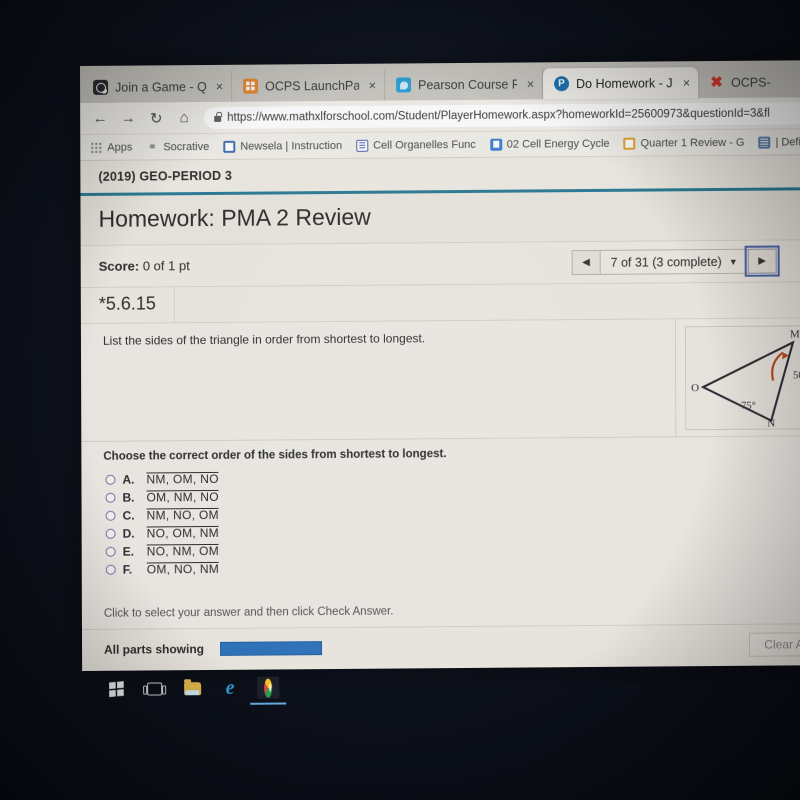 This screenshot has height=800, width=800. I want to click on option-text: OM, NM, NO, so click(182, 497).